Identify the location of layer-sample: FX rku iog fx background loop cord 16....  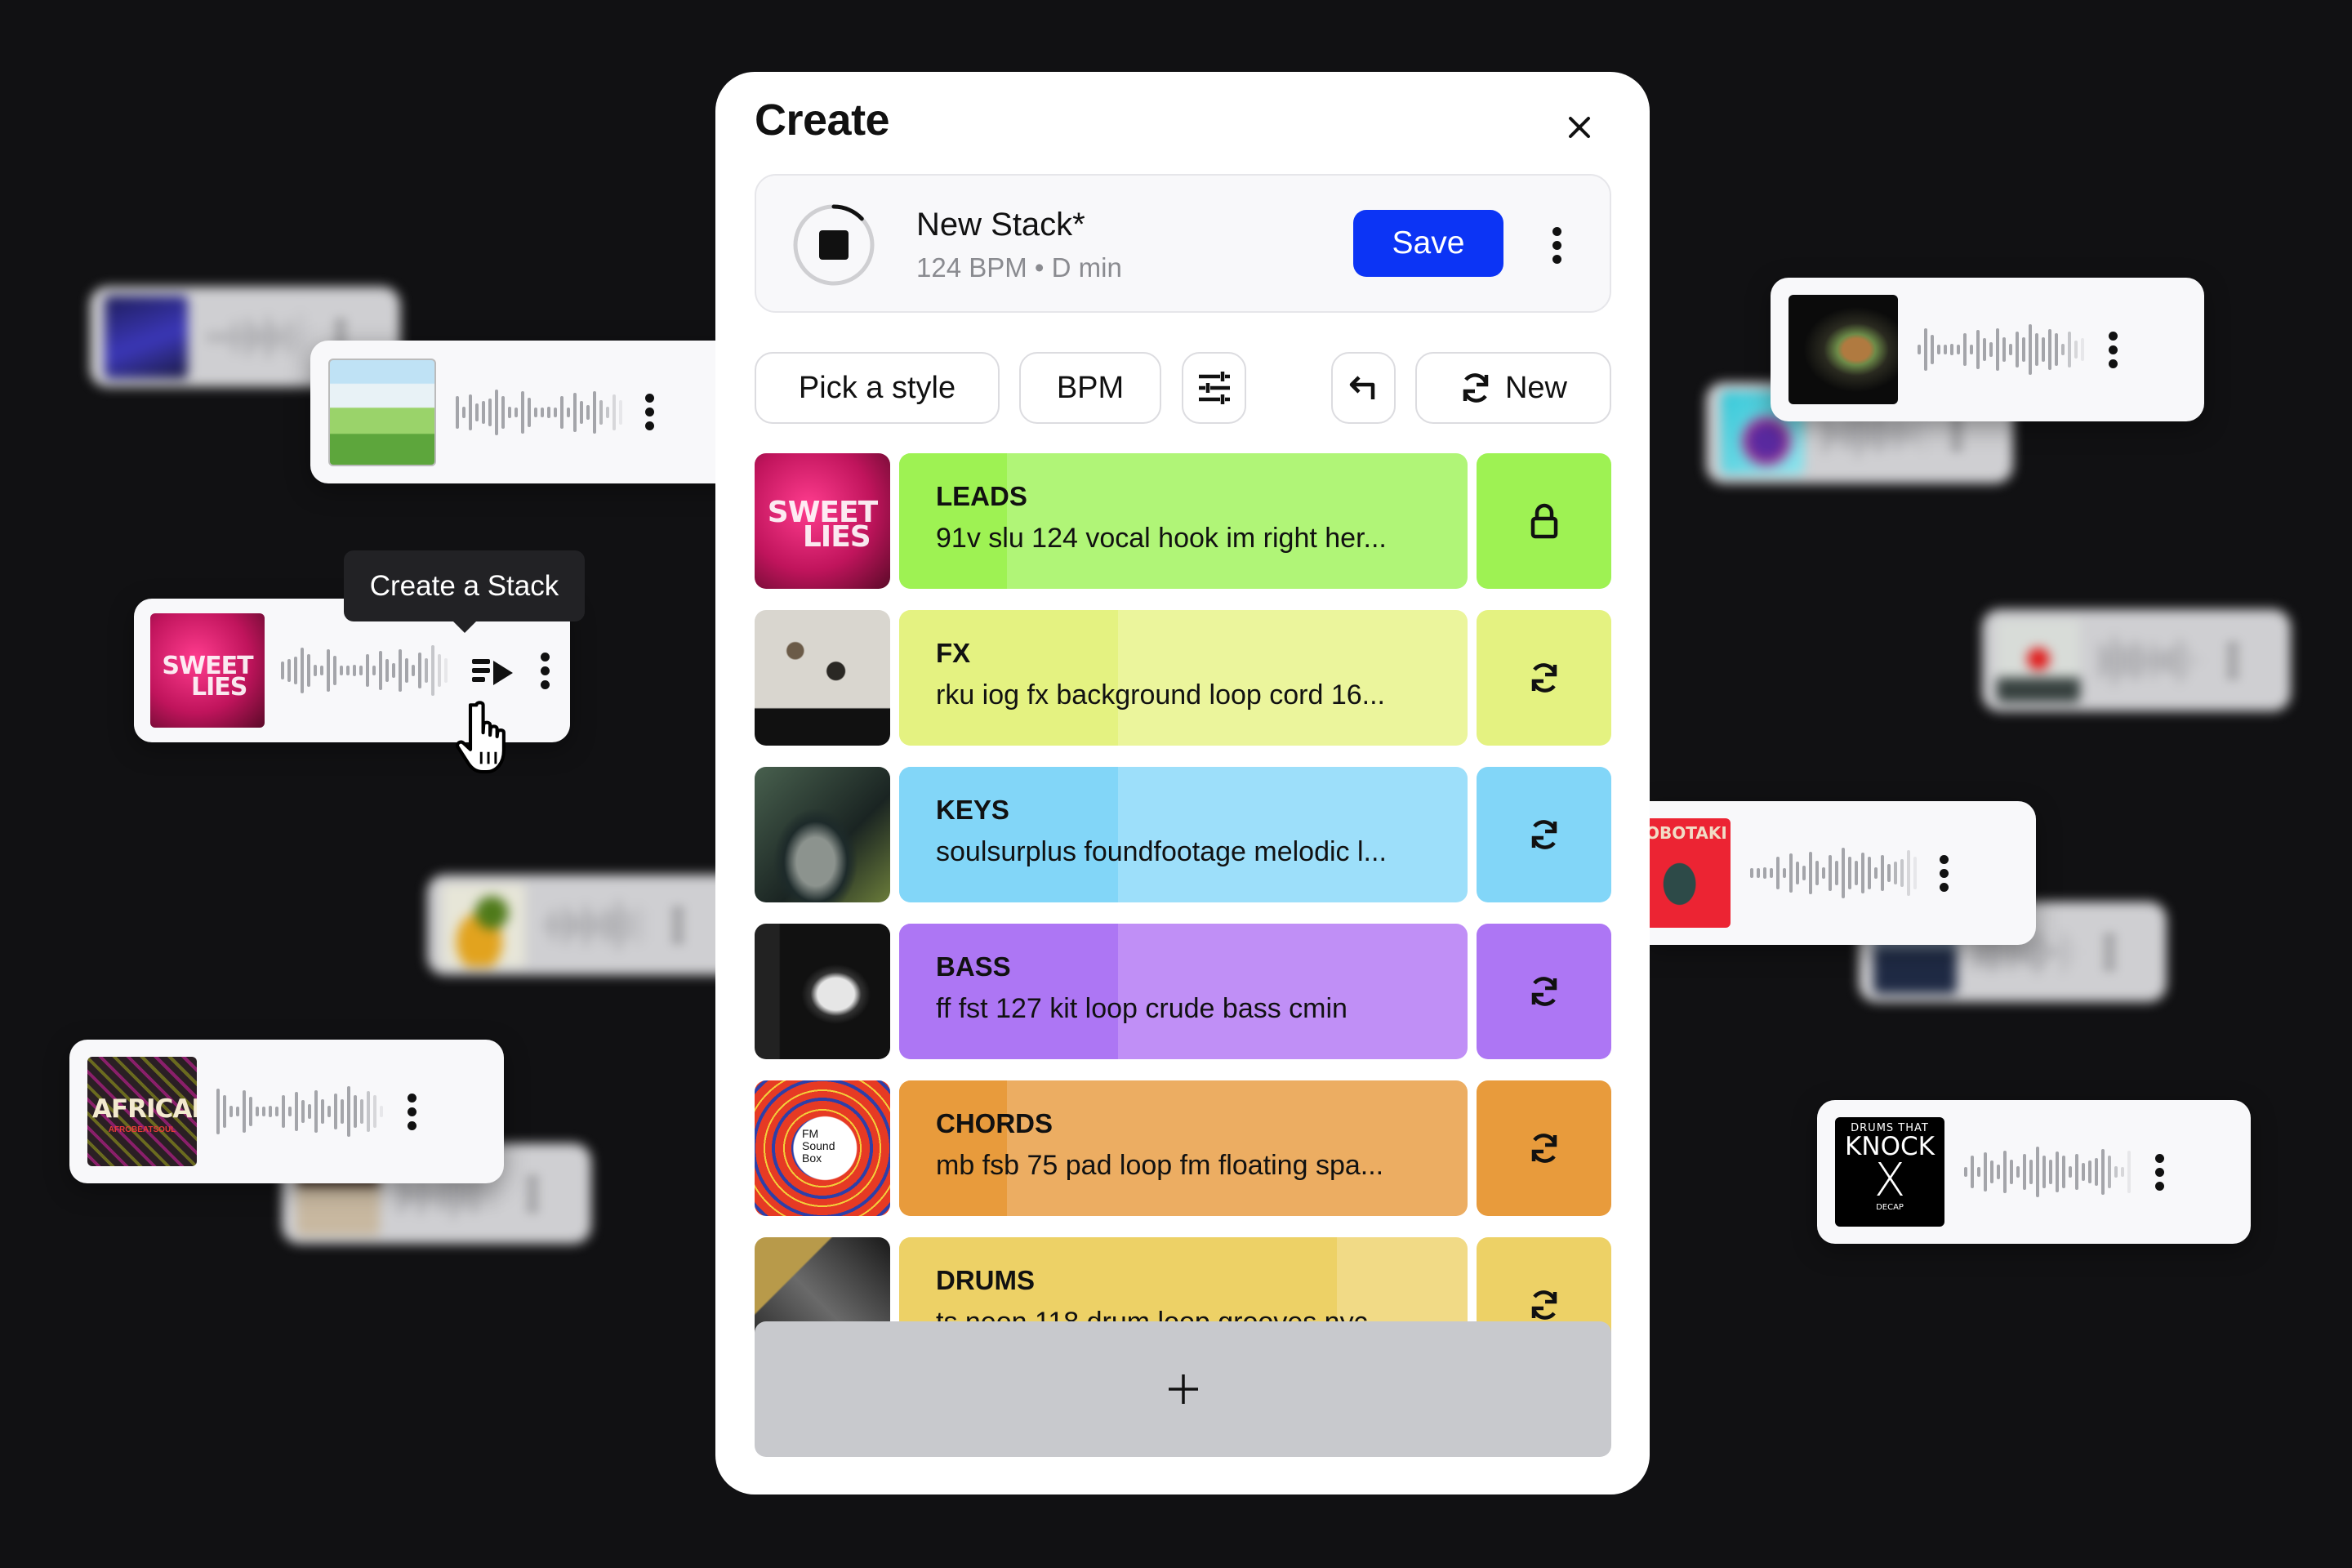
(1183, 678).